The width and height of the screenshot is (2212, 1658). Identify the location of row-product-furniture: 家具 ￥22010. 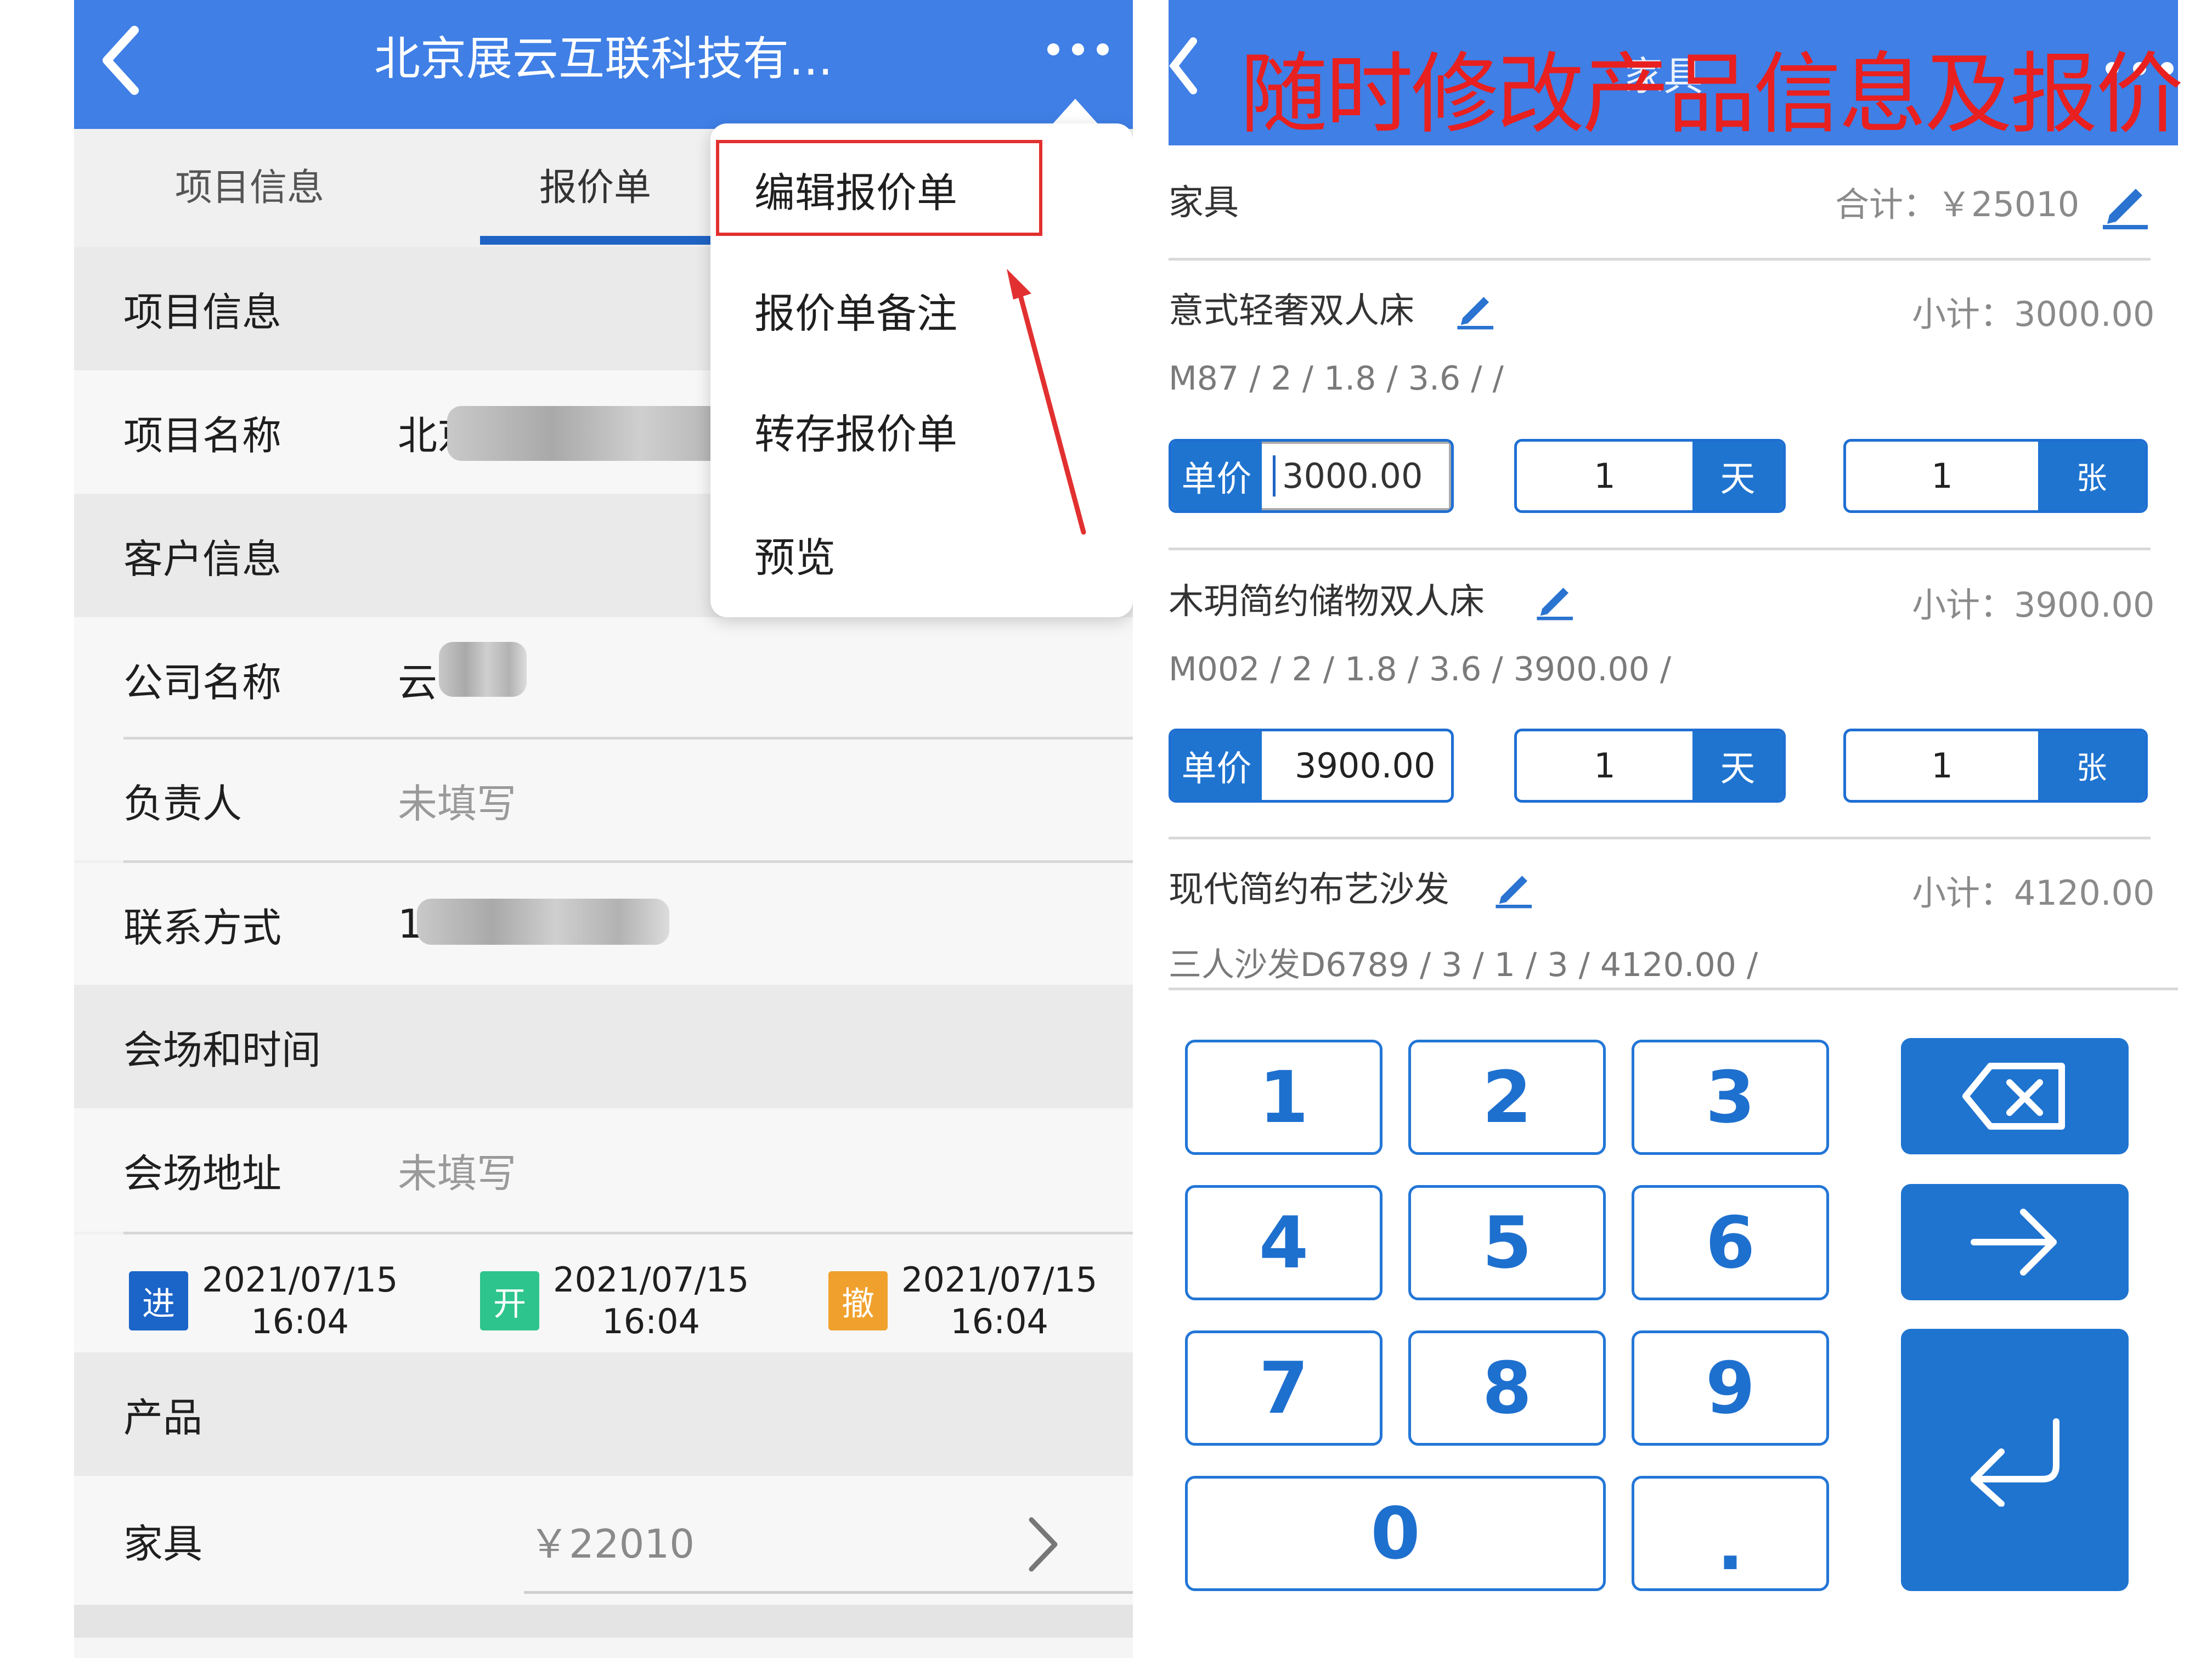
(603, 1540).